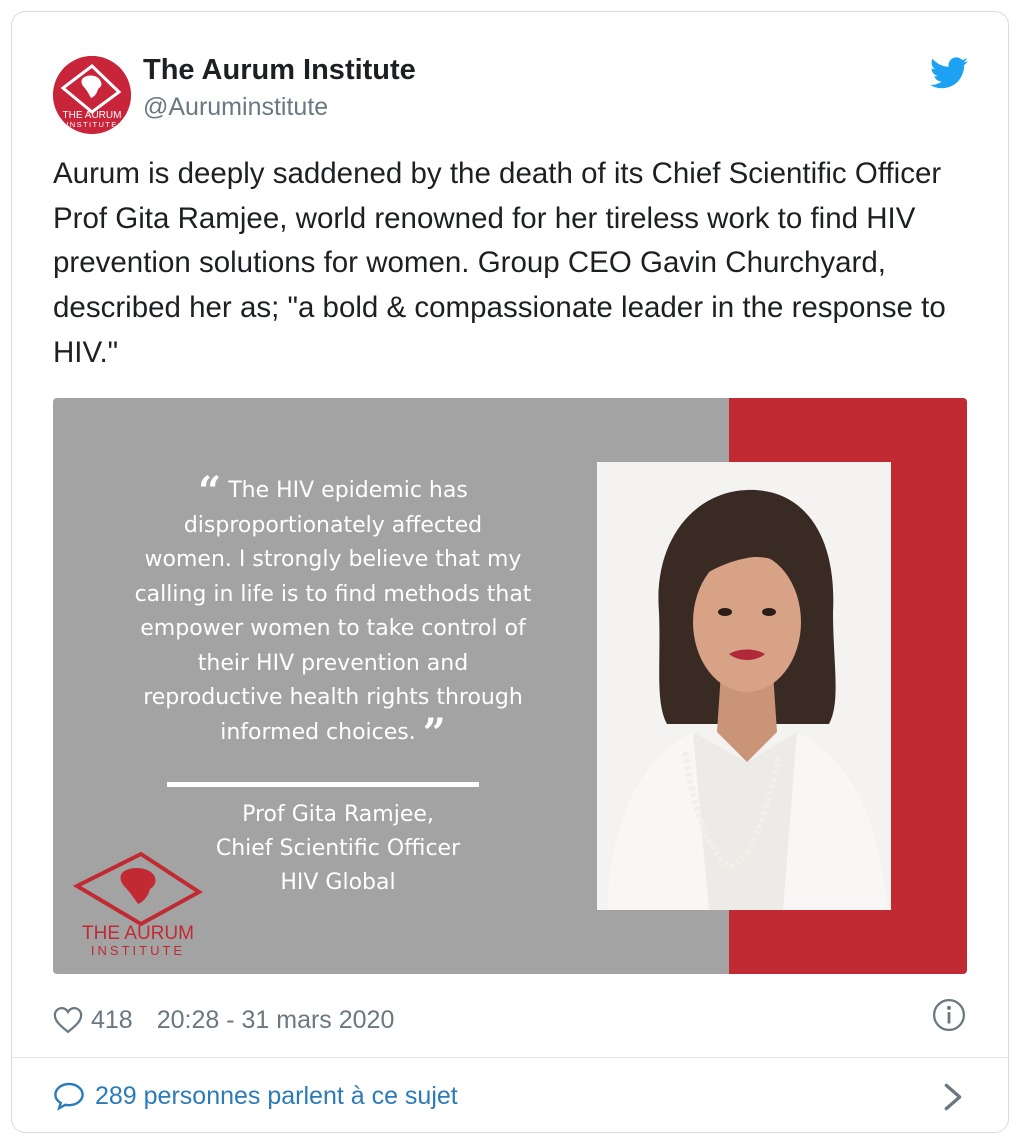 The height and width of the screenshot is (1148, 1028). What do you see at coordinates (138, 950) in the screenshot?
I see `media-logo-line2: INSTITUTE` at bounding box center [138, 950].